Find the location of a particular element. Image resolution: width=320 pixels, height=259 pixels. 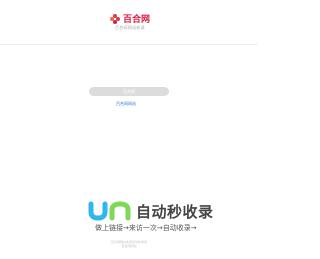

footer: 百合网网站收录自动秒收录 百合网网站 is located at coordinates (129, 244).